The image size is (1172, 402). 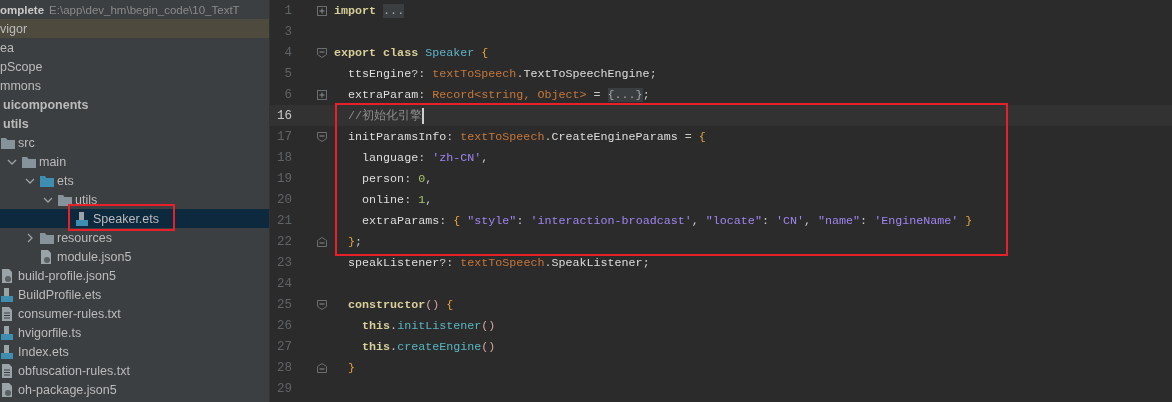 What do you see at coordinates (498, 94) in the screenshot?
I see `code-line: extraParam: Record<string, Object> = {...};` at bounding box center [498, 94].